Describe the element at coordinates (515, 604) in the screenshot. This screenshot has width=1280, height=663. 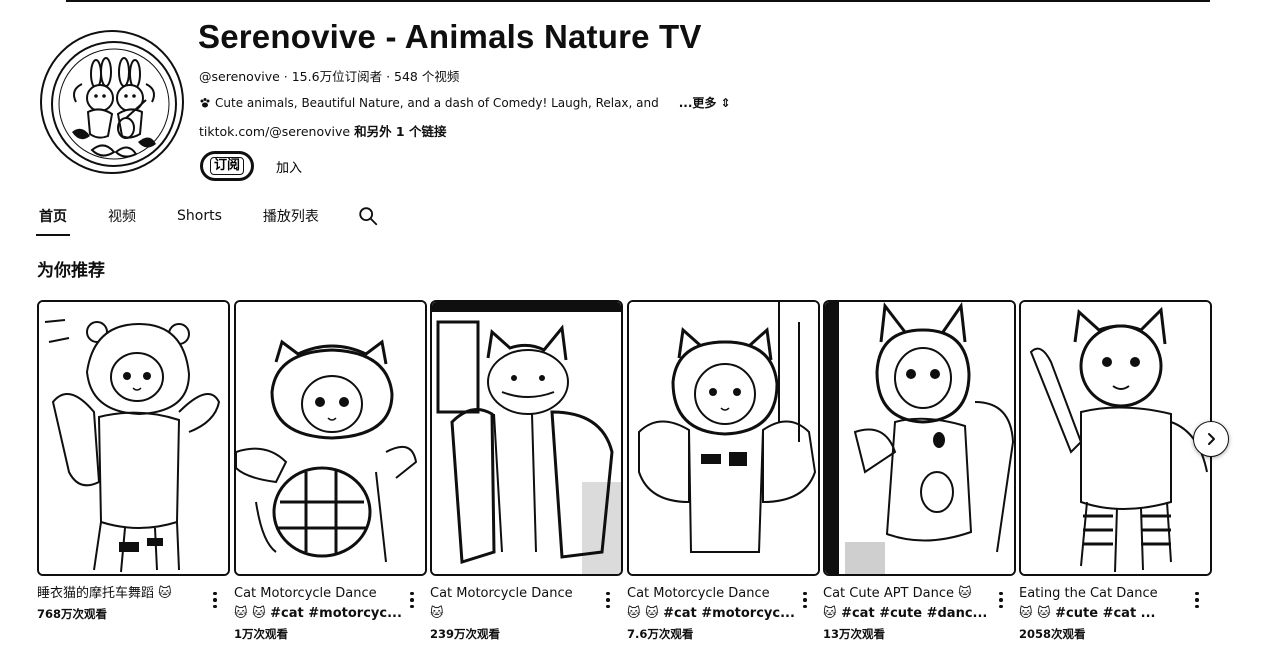
I see `video-title: Cat Motorcycle Dance 🐱` at that location.